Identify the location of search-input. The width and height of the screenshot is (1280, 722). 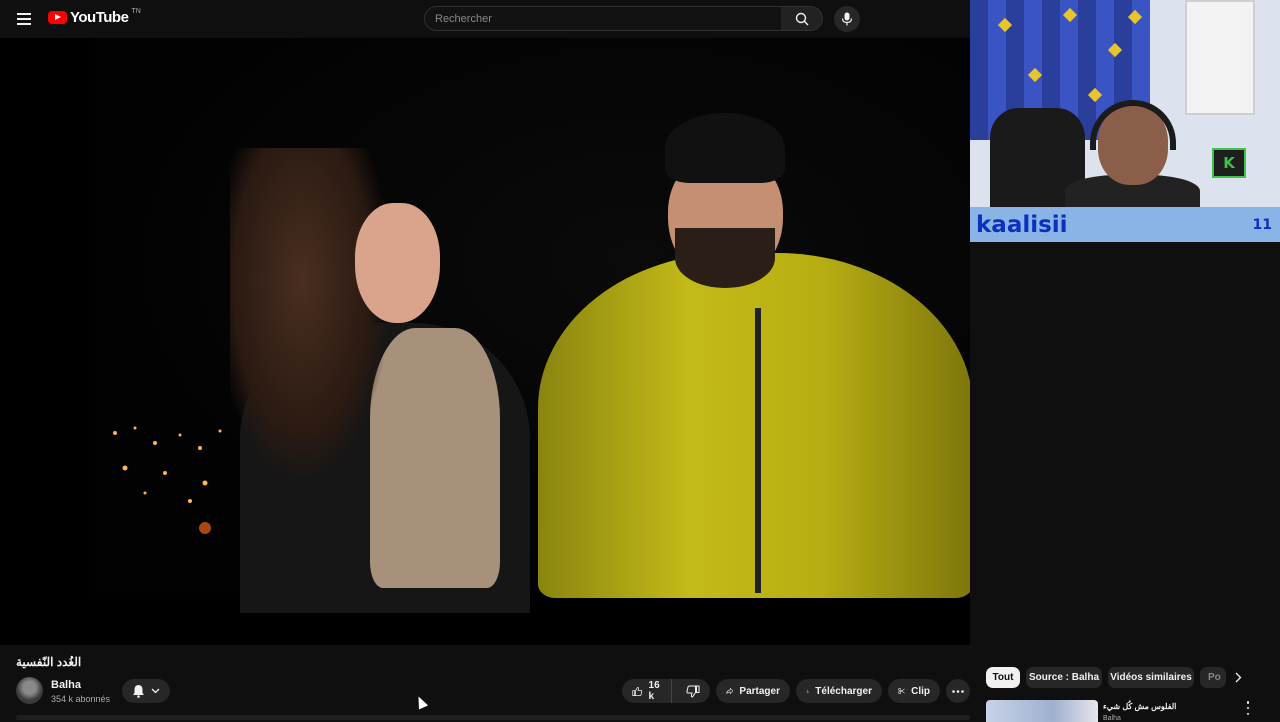
(603, 18).